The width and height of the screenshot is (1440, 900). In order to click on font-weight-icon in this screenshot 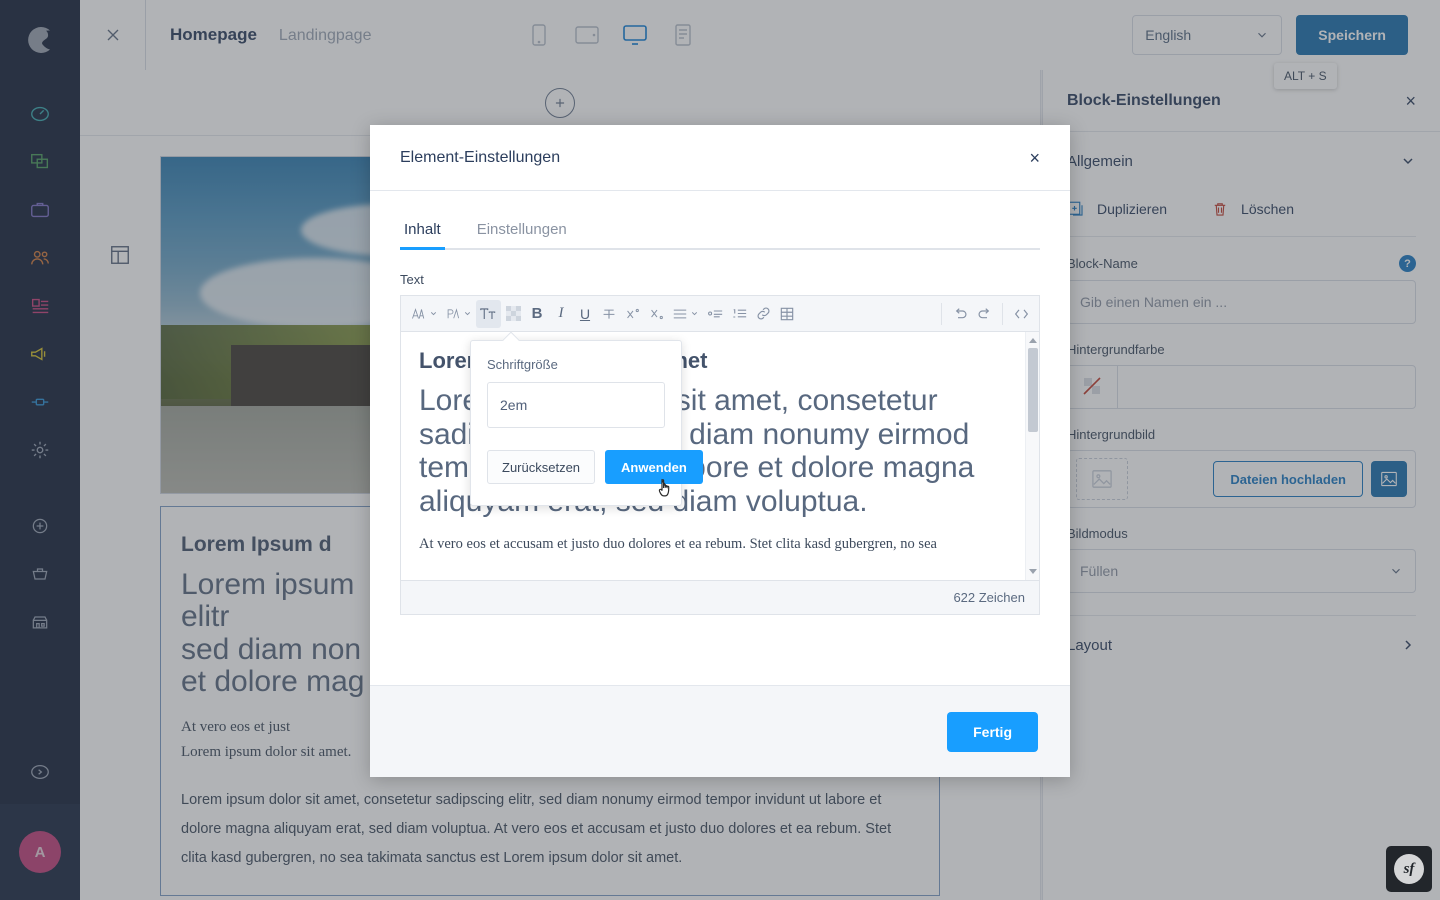, I will do `click(459, 314)`.